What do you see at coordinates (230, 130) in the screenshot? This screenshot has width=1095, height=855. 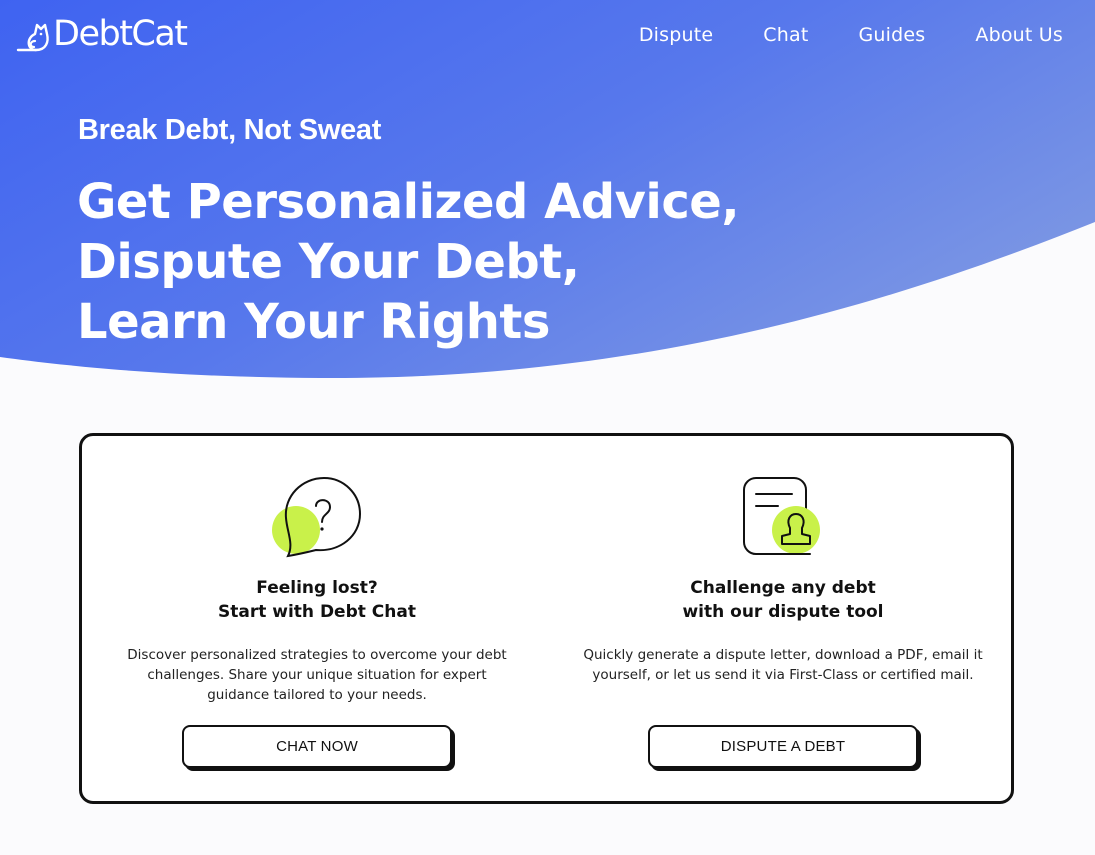 I see `hero-tagline: Break Debt, Not Sweat` at bounding box center [230, 130].